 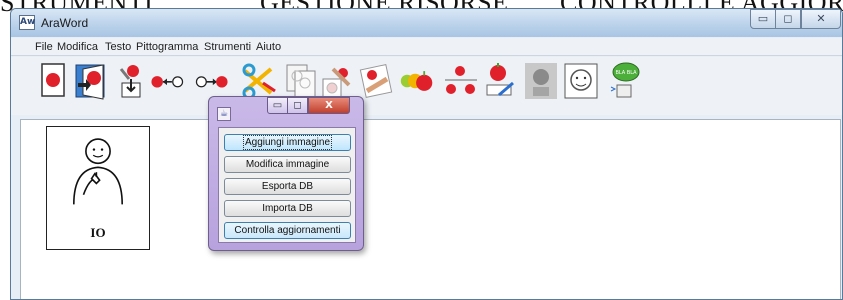 What do you see at coordinates (287, 208) in the screenshot?
I see `import-db-button: Importa DB` at bounding box center [287, 208].